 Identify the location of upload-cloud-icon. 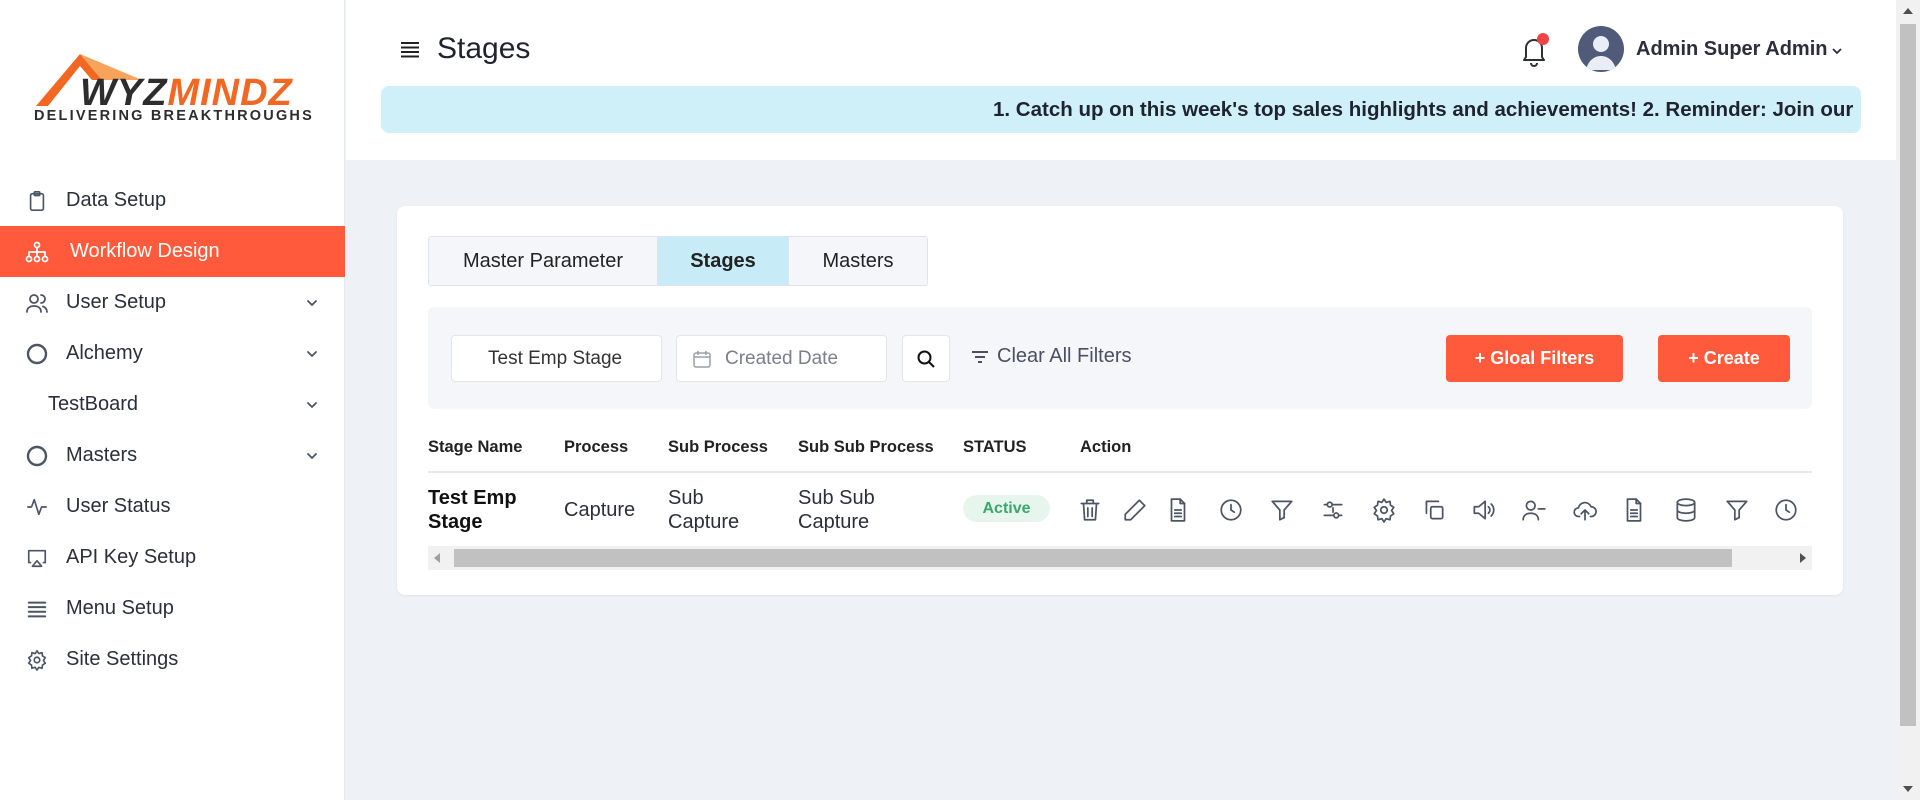
(1585, 511).